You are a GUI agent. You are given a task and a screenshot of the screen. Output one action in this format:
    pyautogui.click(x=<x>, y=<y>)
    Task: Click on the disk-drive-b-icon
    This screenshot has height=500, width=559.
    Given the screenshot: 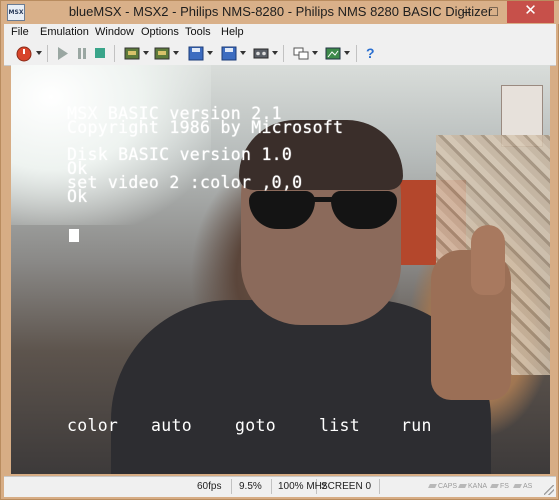 What is the action you would take?
    pyautogui.click(x=229, y=53)
    